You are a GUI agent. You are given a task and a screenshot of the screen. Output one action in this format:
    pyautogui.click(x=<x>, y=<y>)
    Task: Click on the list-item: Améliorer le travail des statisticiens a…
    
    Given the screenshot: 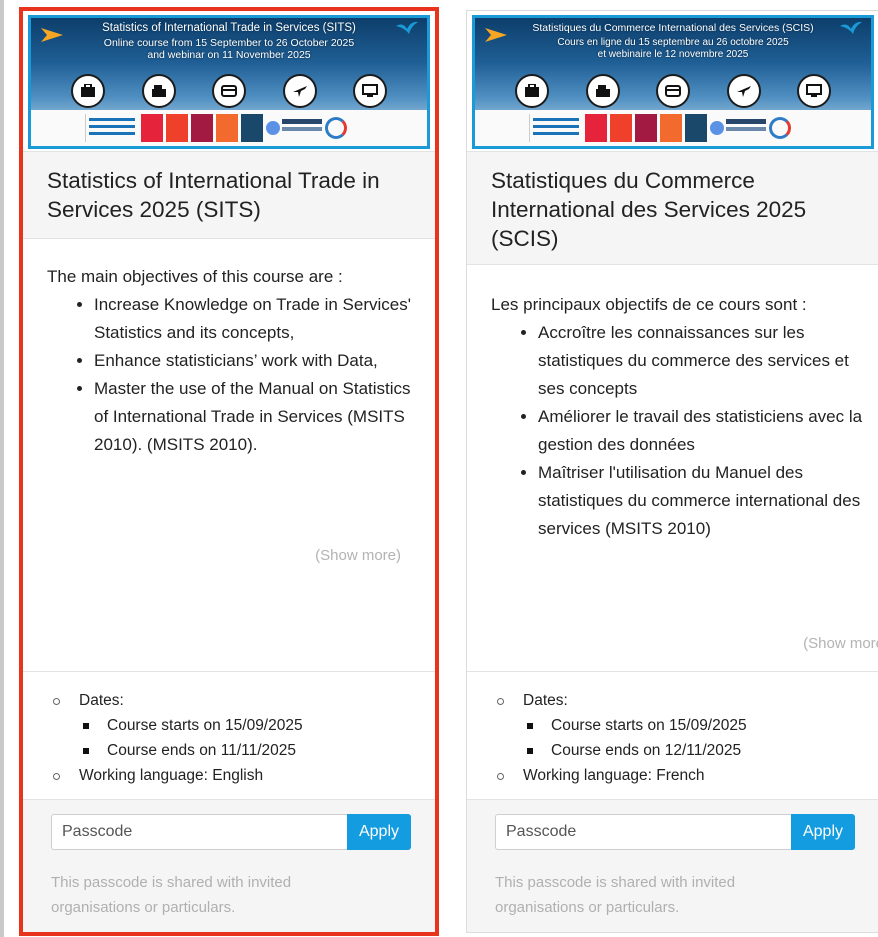 What is the action you would take?
    pyautogui.click(x=700, y=431)
    